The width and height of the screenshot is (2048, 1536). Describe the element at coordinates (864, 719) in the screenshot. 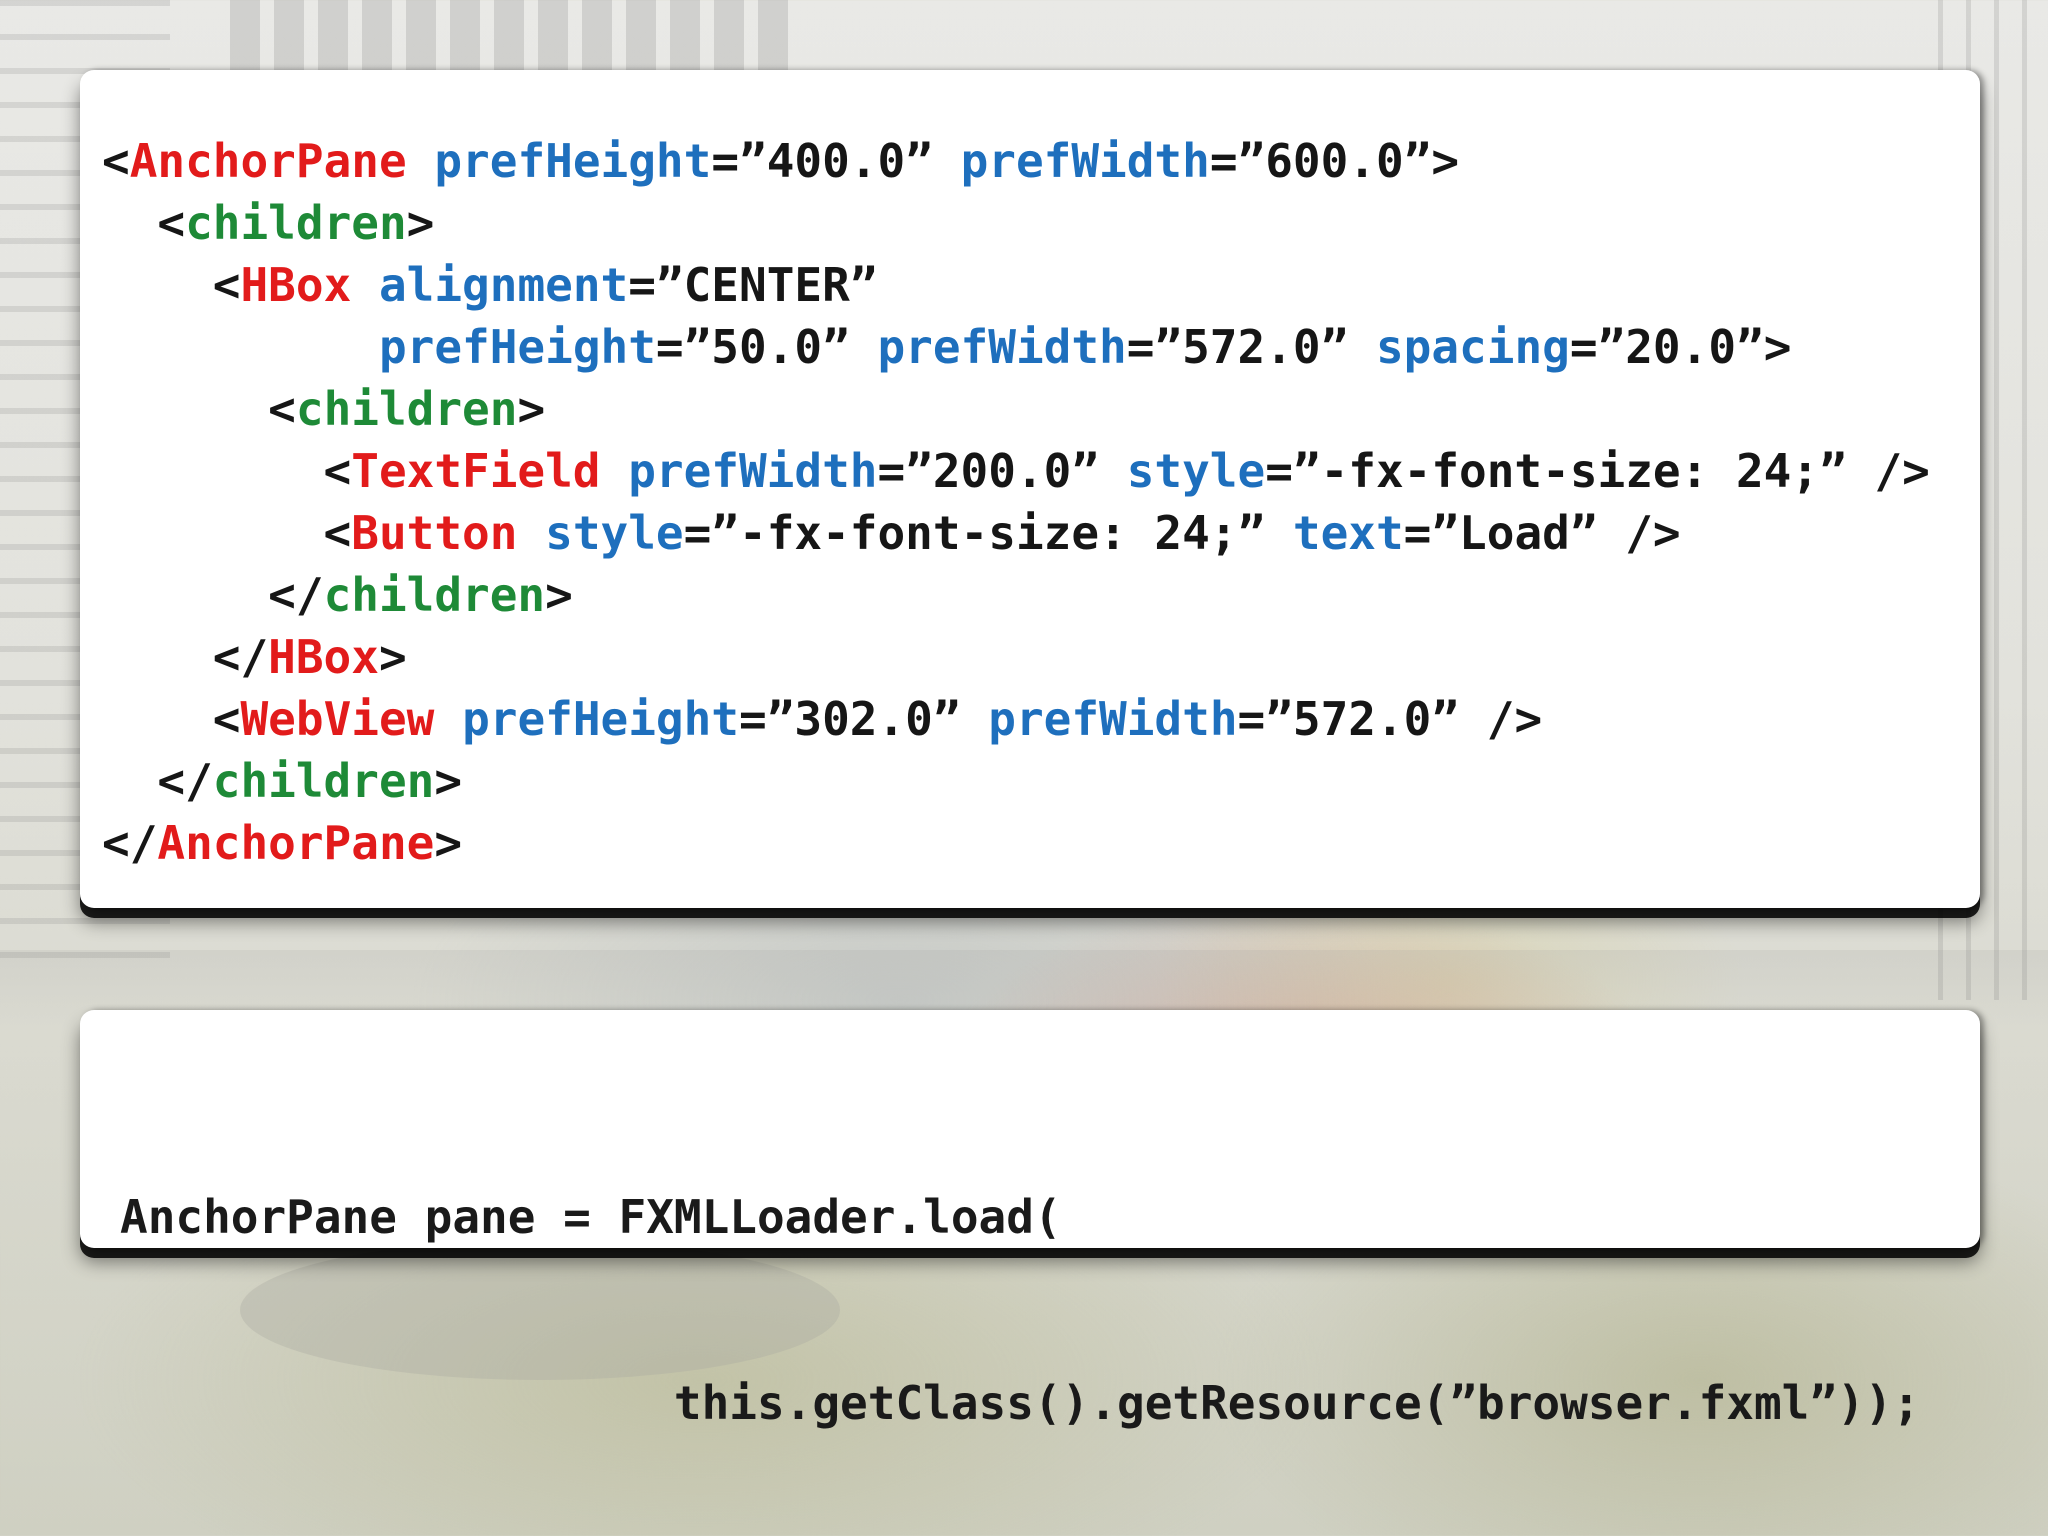

I see `code-token-val: =”302.0”` at that location.